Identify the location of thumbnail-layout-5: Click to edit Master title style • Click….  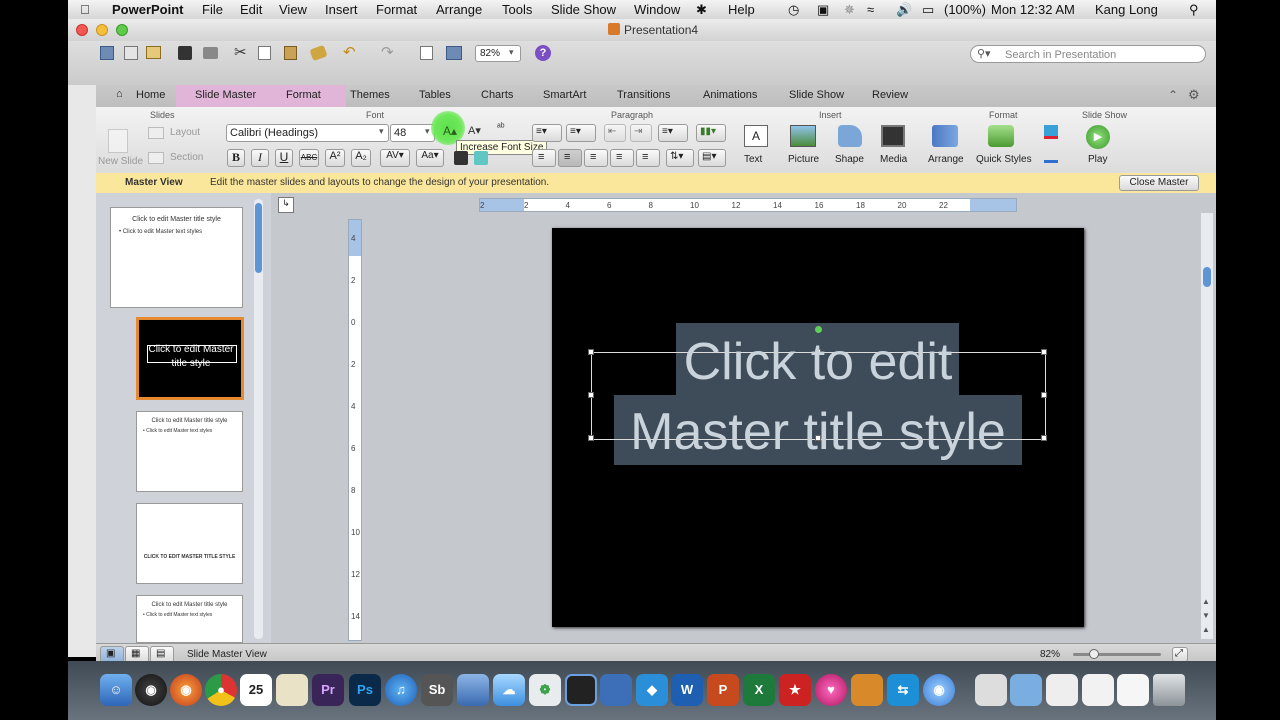
(189, 619).